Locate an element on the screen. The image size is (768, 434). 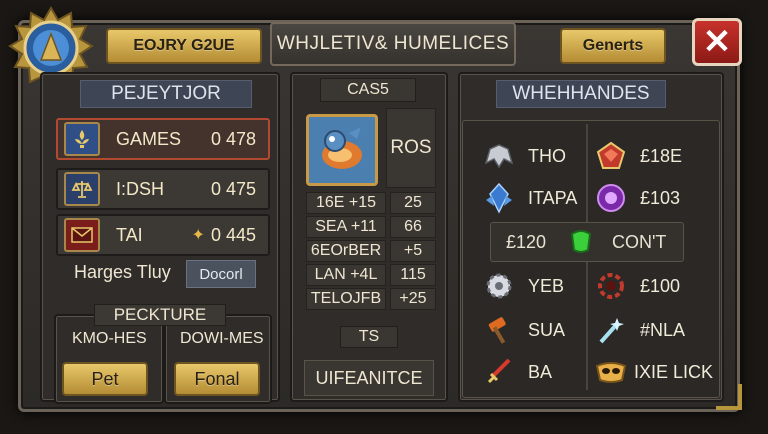
window-title: WHJLETIV& HUMELICES is located at coordinates (393, 44).